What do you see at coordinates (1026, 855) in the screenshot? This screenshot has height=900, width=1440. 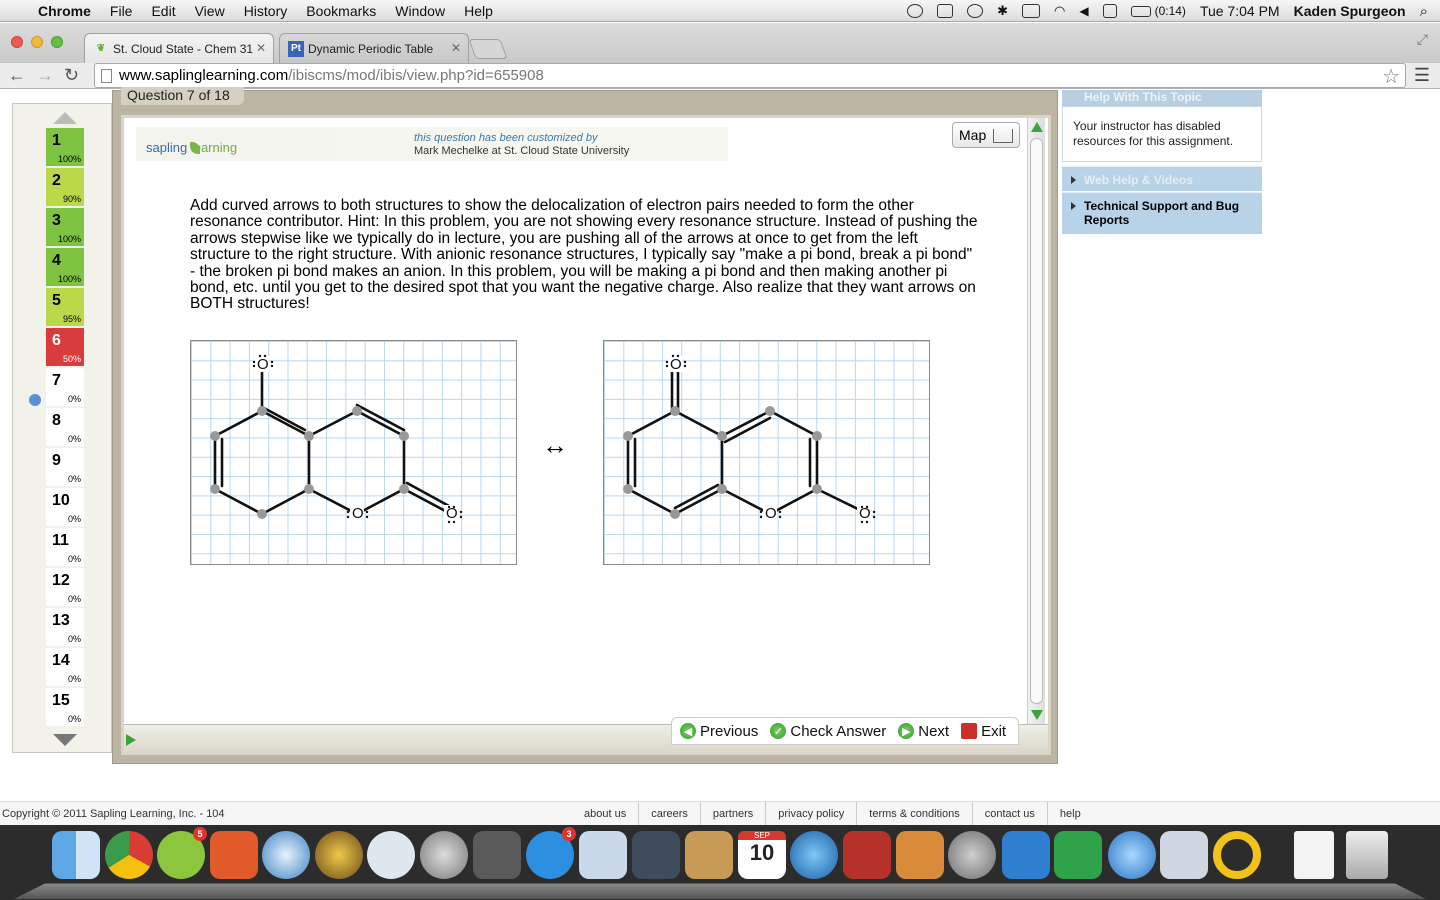 I see `word-icon` at bounding box center [1026, 855].